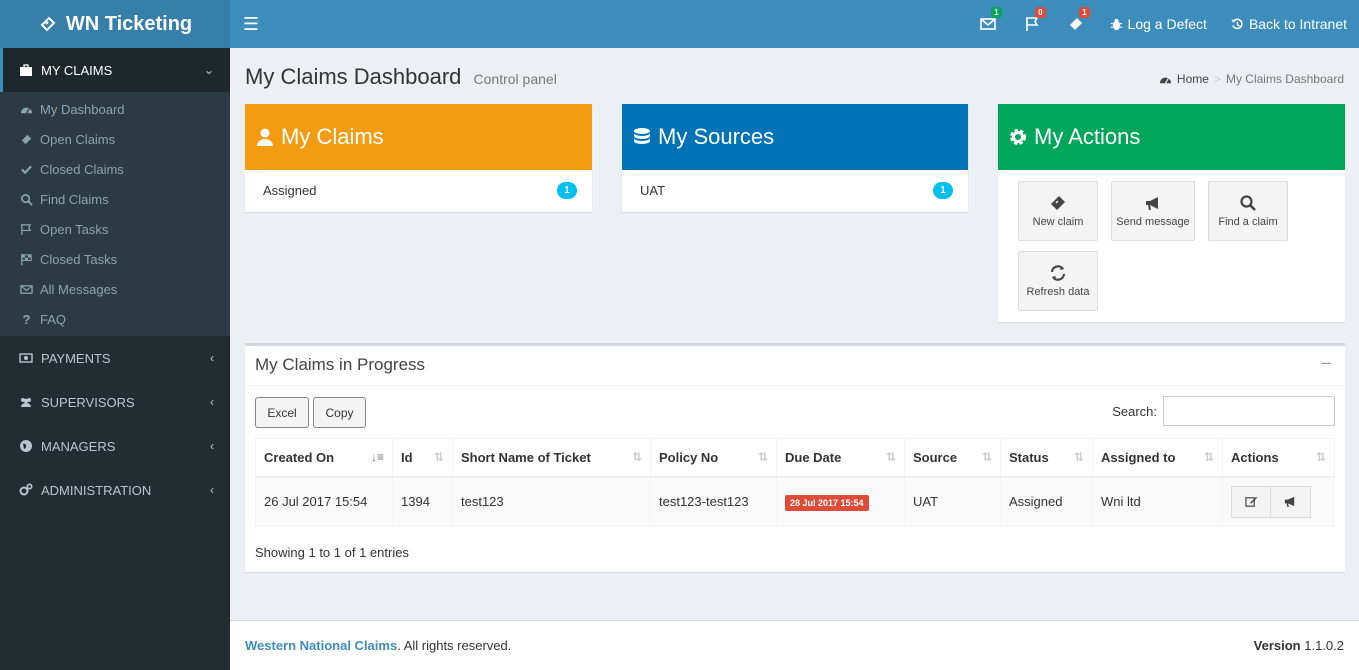  What do you see at coordinates (115, 319) in the screenshot?
I see `sidebar-item-faq: ? FAQ` at bounding box center [115, 319].